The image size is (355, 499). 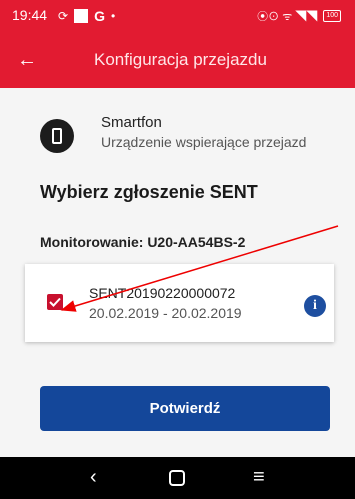 I want to click on nav-menu-icon: ≡, so click(x=259, y=477).